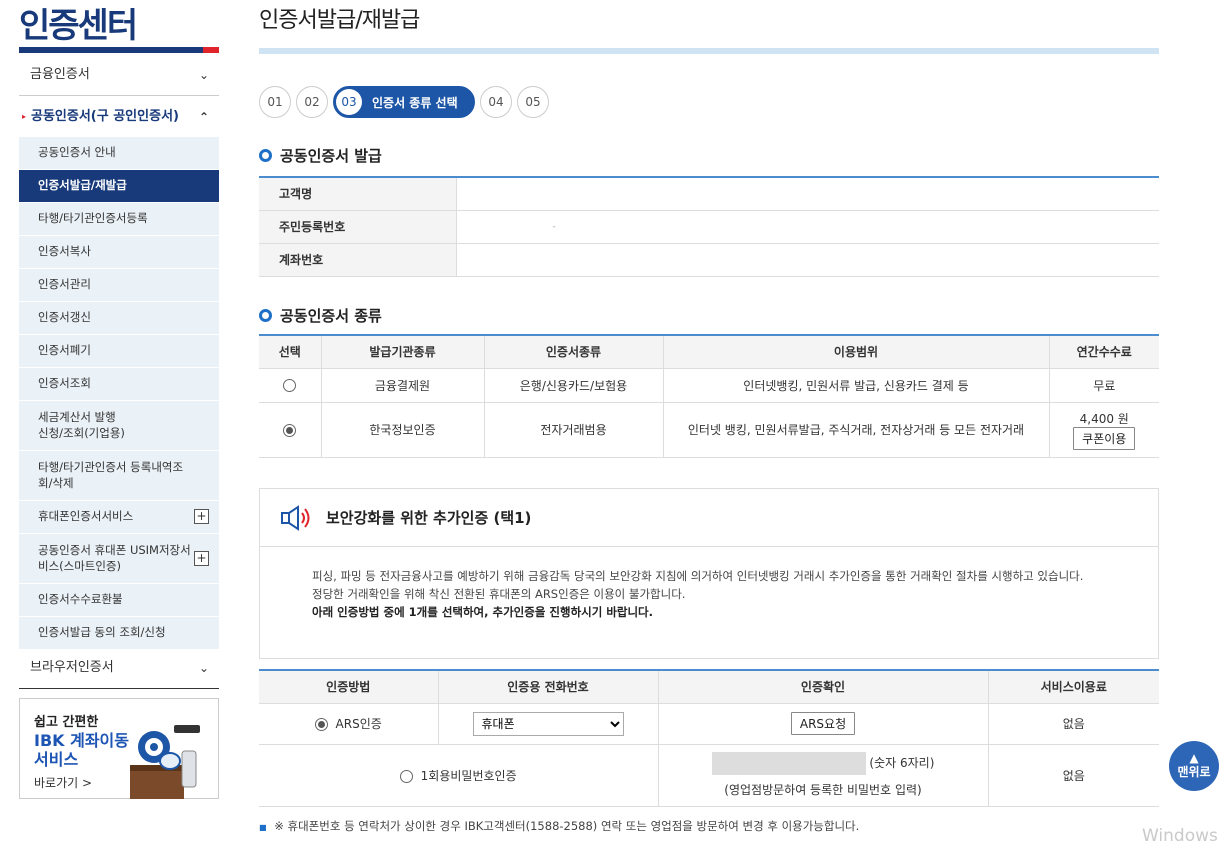 The image size is (1222, 846). I want to click on table-header-row: 인증방법 인증용 전화번호 인증확인 서비스이용료, so click(709, 687).